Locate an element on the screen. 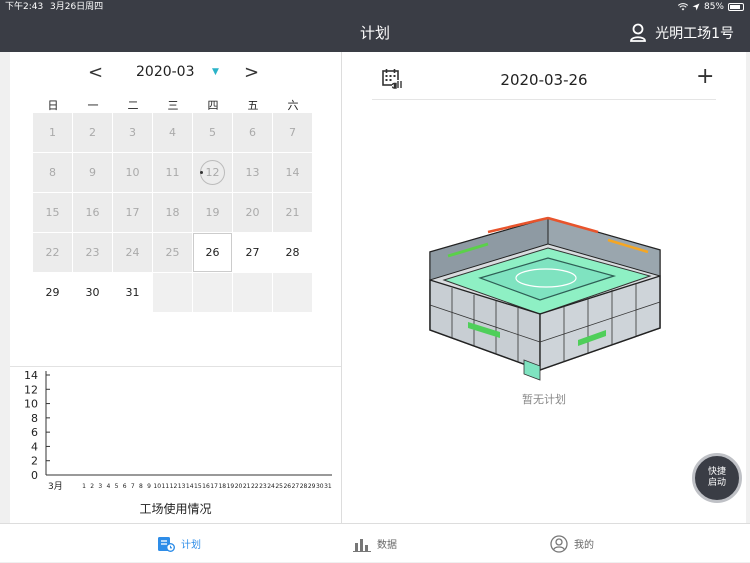  calendar-day: 17 is located at coordinates (132, 212).